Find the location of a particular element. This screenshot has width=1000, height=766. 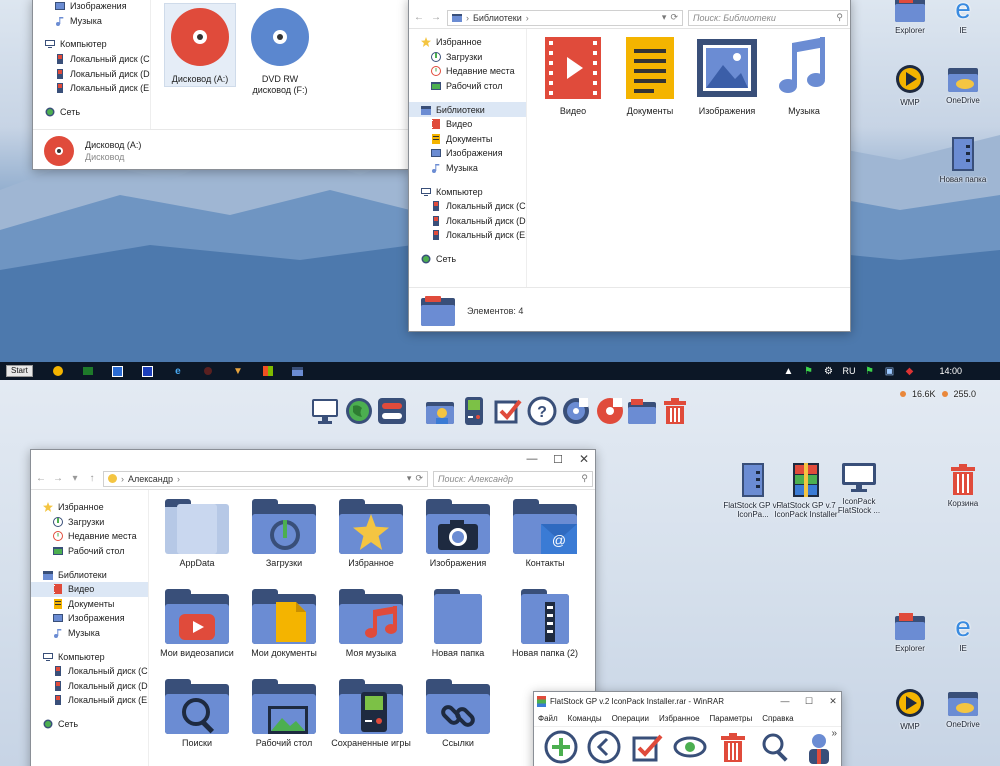

folder-item: Избранное is located at coordinates (371, 534).